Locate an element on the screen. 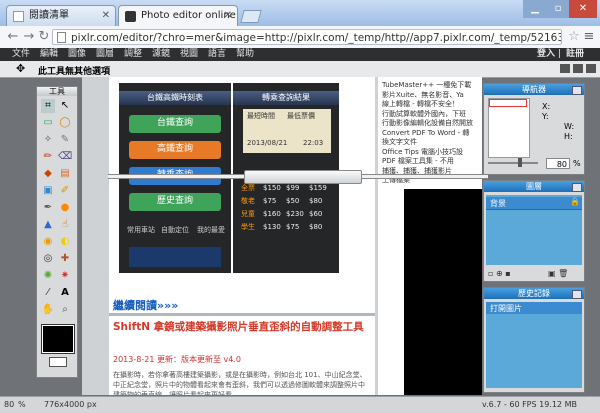 Image resolution: width=600 pixels, height=413 pixels. menu-language: 語言 is located at coordinates (217, 54).